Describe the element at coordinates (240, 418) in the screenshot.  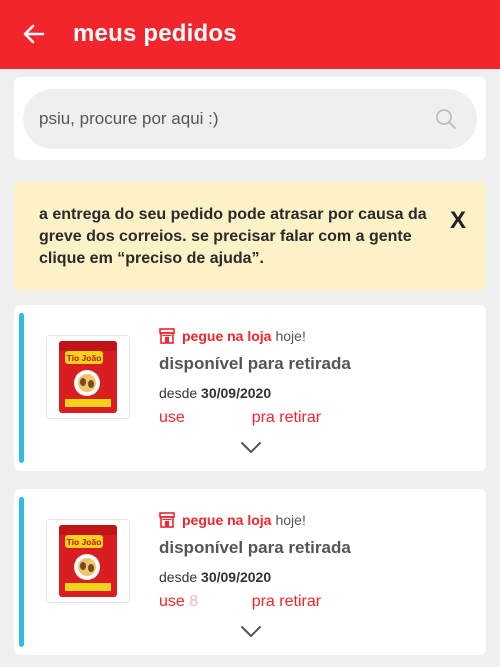
I see `pickup-code-row: use pra retirar` at that location.